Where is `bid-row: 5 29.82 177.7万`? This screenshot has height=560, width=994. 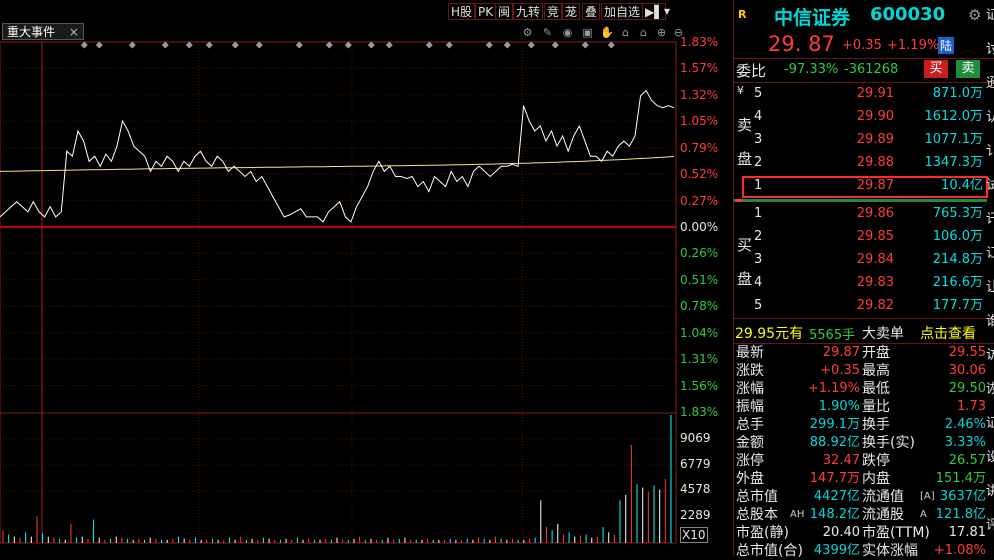
bid-row: 5 29.82 177.7万 is located at coordinates (861, 306).